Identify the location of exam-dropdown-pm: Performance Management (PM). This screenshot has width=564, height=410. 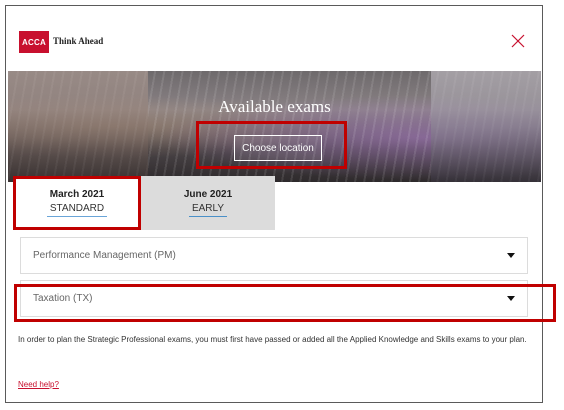
(274, 255).